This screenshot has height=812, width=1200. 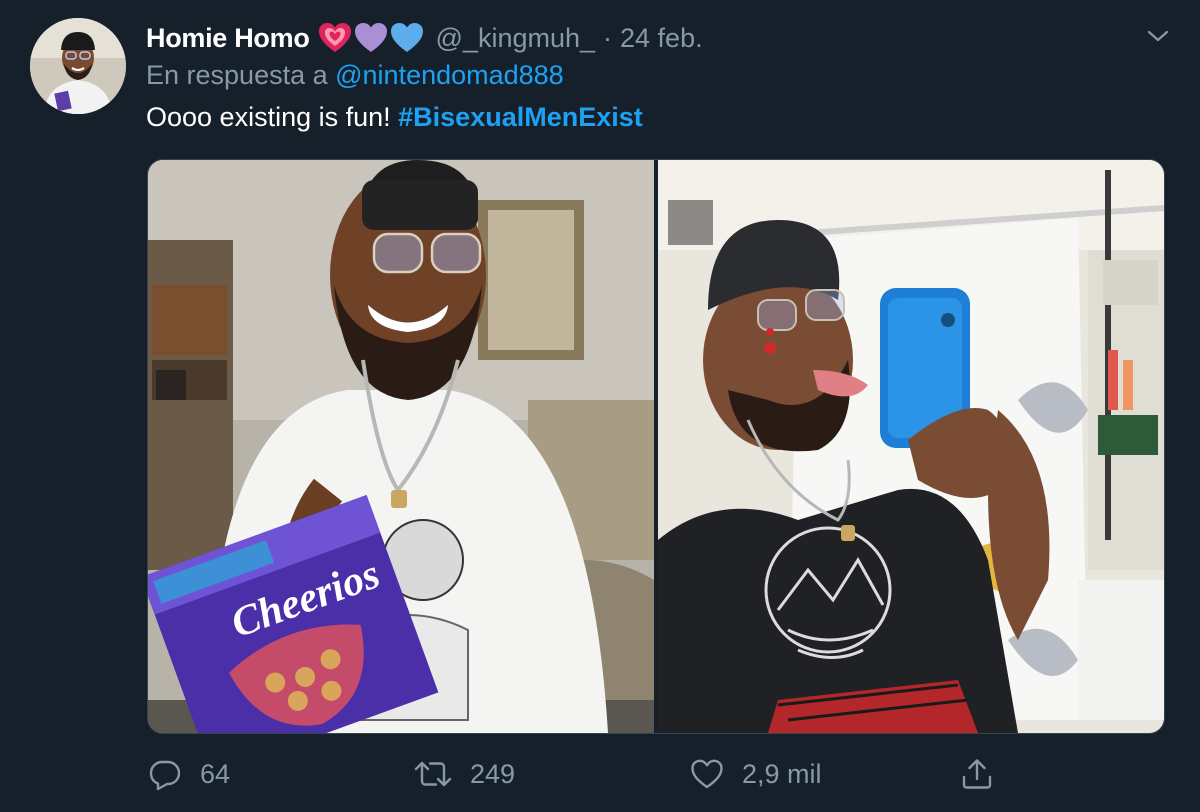 I want to click on heart-icon, so click(x=707, y=774).